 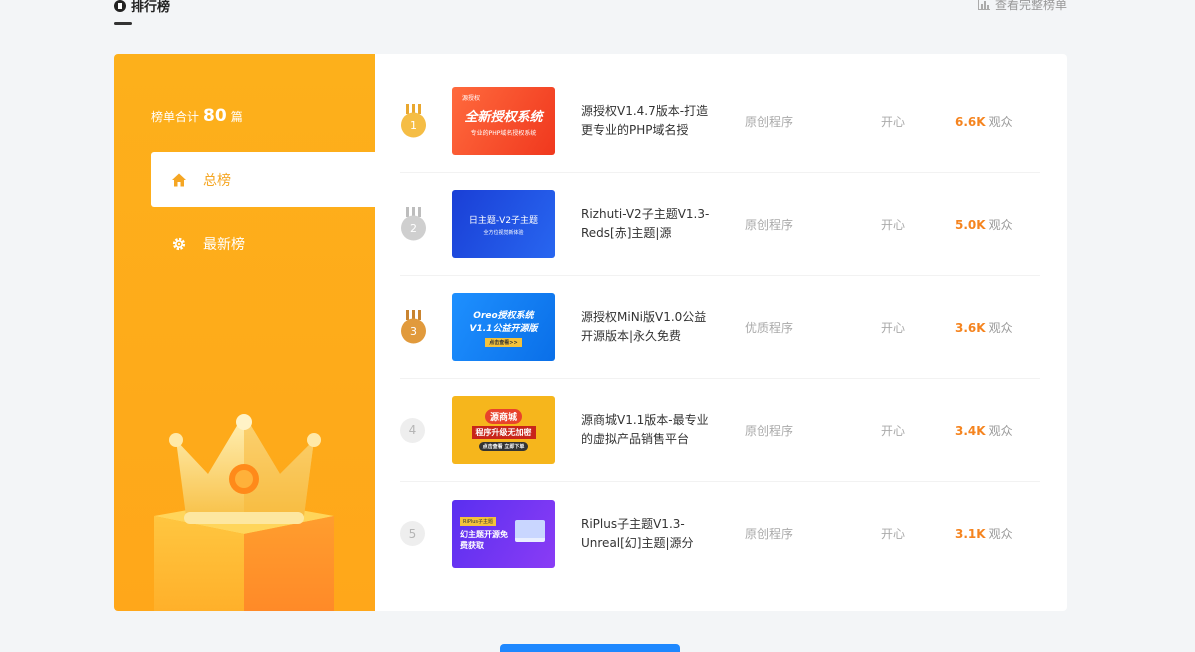 I want to click on total-count: 榜单合计 80 篇, so click(x=197, y=116).